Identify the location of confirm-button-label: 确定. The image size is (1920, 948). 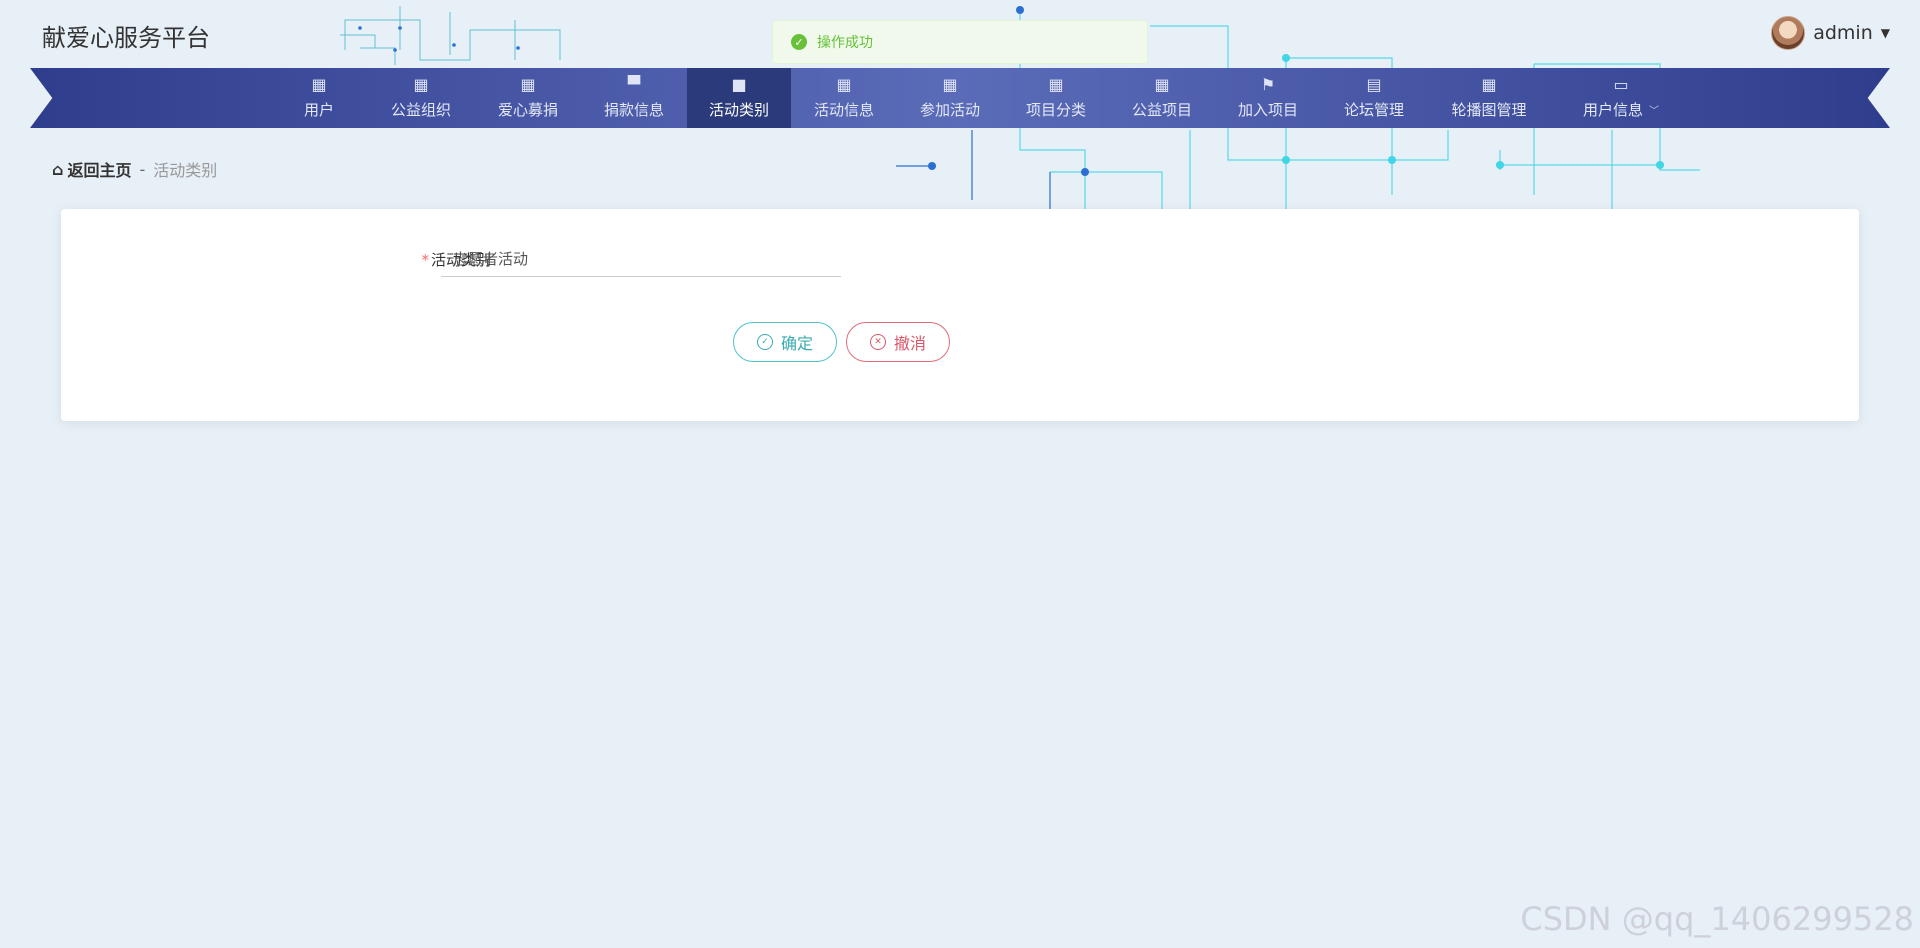
(796, 343).